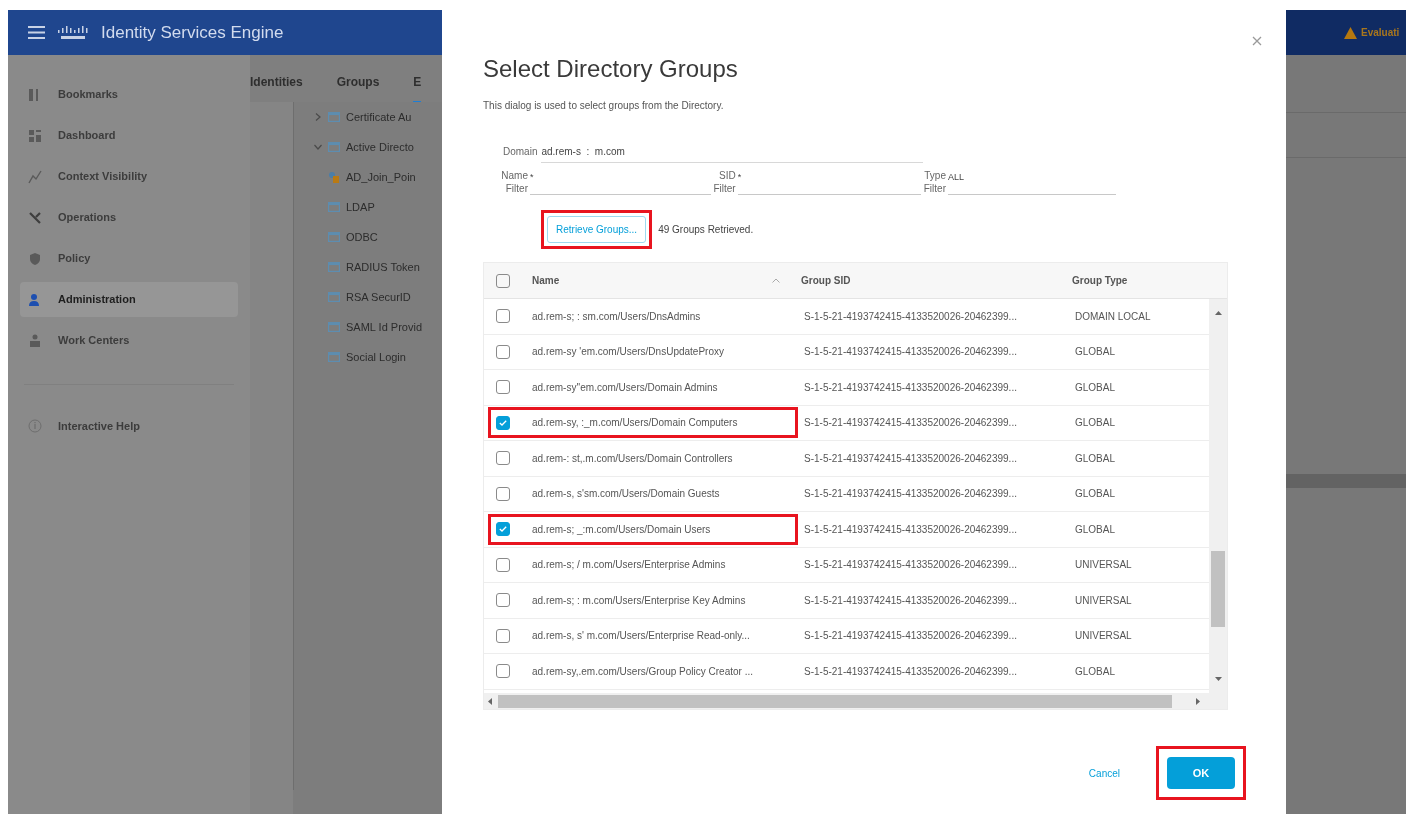 Image resolution: width=1406 pixels, height=814 pixels. I want to click on tree-item: RSA SecurID, so click(378, 297).